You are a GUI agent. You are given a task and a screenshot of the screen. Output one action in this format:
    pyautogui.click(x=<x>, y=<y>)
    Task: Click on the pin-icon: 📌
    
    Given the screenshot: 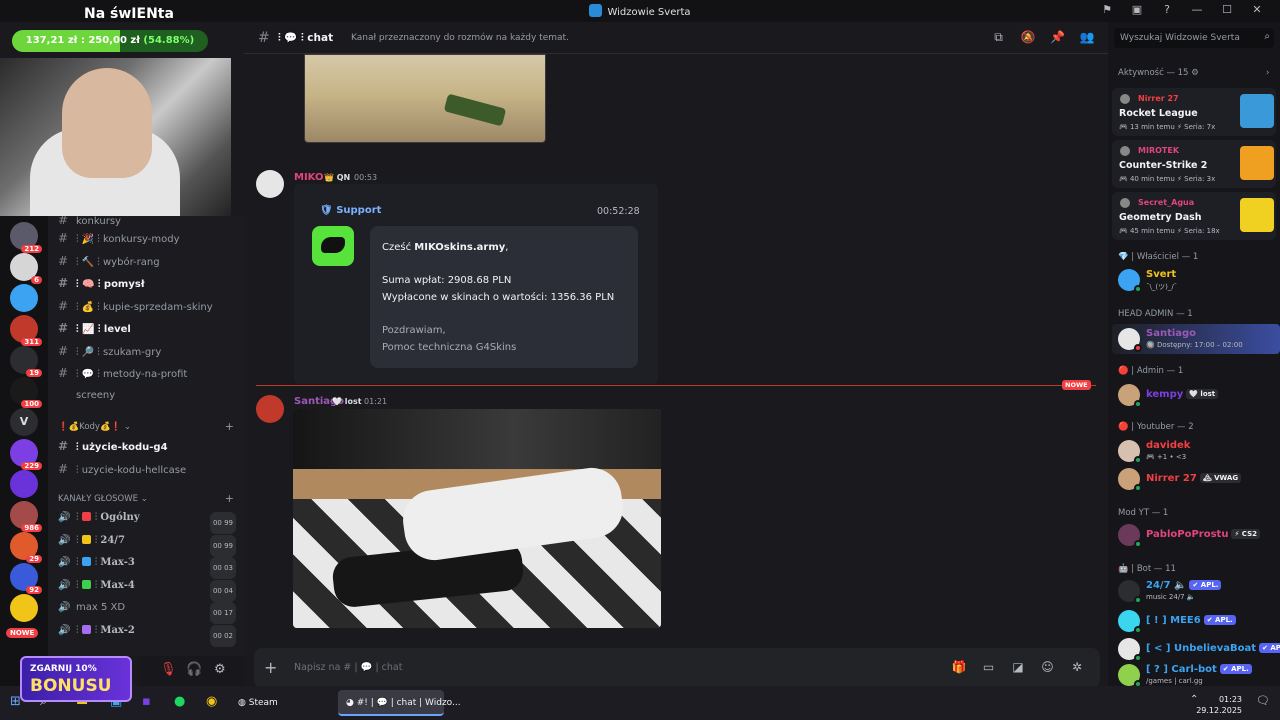 What is the action you would take?
    pyautogui.click(x=1058, y=37)
    